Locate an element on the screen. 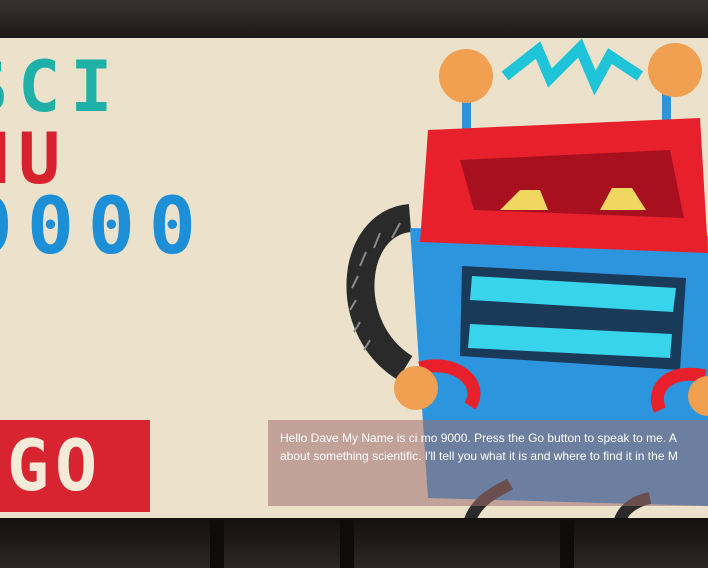 The width and height of the screenshot is (708, 568). robot-visor is located at coordinates (572, 184).